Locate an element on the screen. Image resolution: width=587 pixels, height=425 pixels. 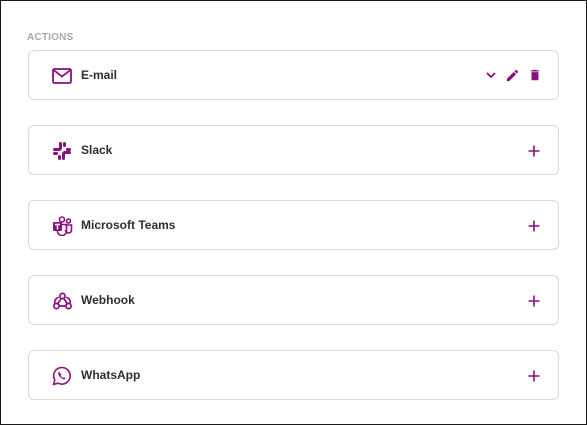
action-card-slack: Slack is located at coordinates (293, 150).